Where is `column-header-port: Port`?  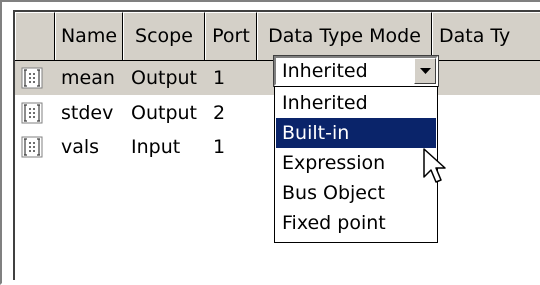 column-header-port: Port is located at coordinates (231, 36).